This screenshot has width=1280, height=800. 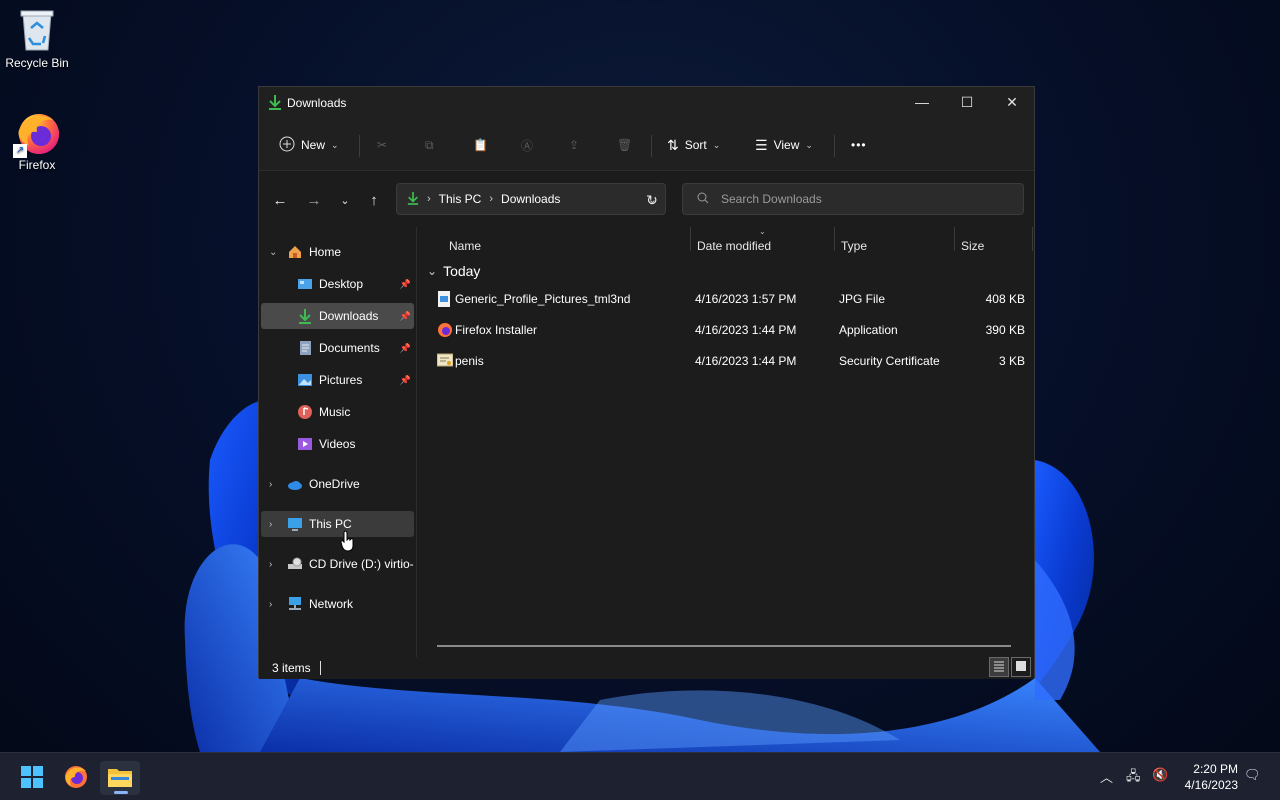 What do you see at coordinates (646, 668) in the screenshot?
I see `status-bar: 3 items` at bounding box center [646, 668].